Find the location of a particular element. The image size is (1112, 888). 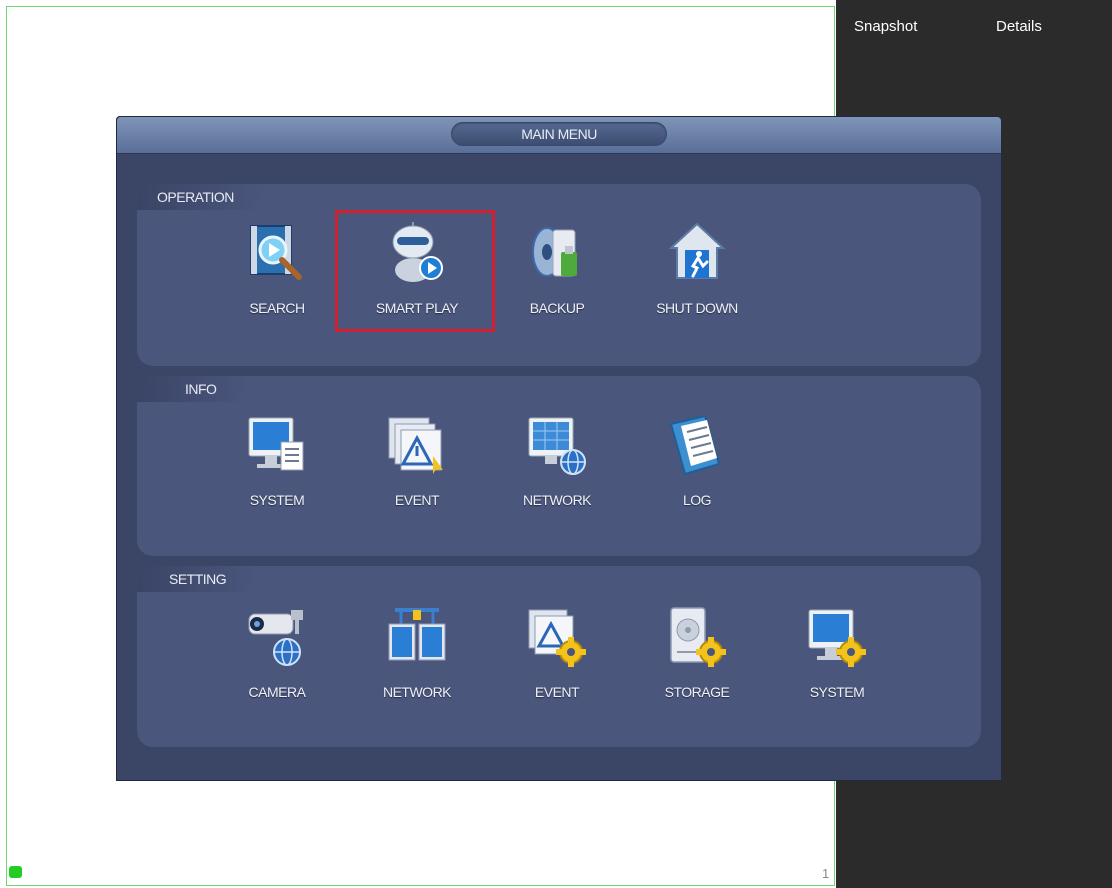

section-label: INFO is located at coordinates (194, 389).